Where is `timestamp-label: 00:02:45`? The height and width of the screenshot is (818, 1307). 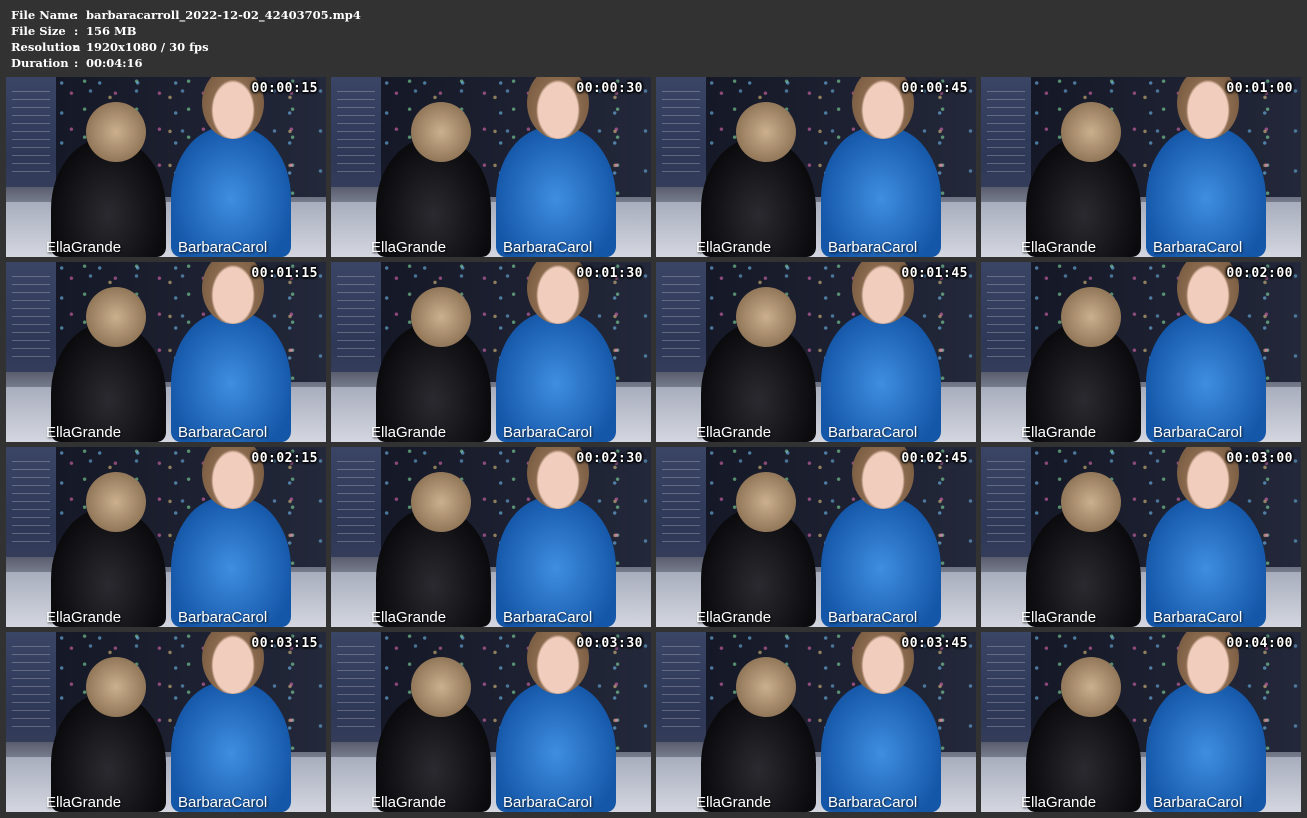
timestamp-label: 00:02:45 is located at coordinates (934, 458).